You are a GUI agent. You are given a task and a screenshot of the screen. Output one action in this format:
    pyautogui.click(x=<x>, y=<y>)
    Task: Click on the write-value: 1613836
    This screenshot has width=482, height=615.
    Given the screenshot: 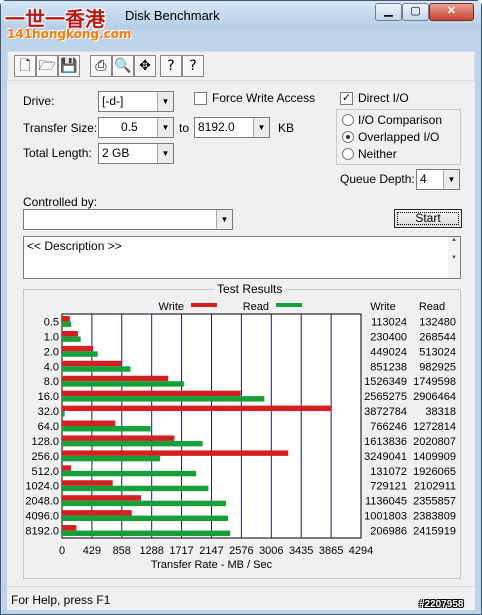 What is the action you would take?
    pyautogui.click(x=385, y=442)
    